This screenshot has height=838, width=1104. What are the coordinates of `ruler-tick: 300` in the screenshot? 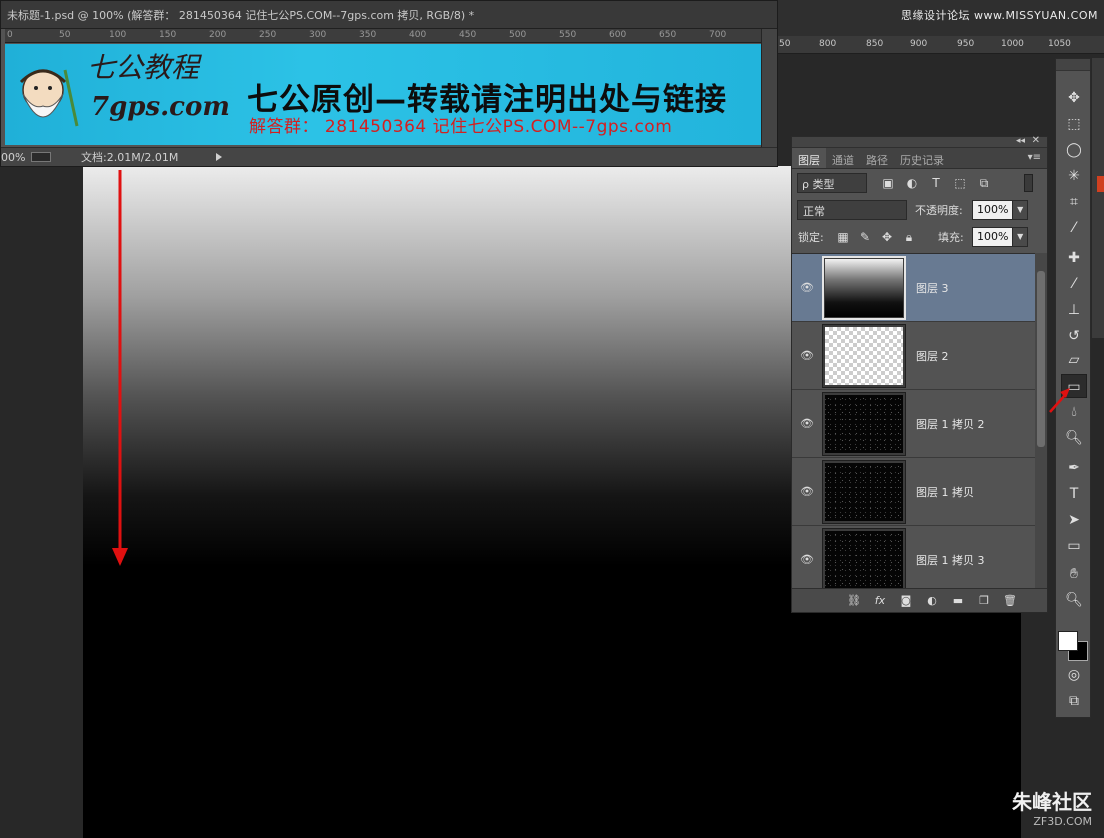 It's located at (318, 35).